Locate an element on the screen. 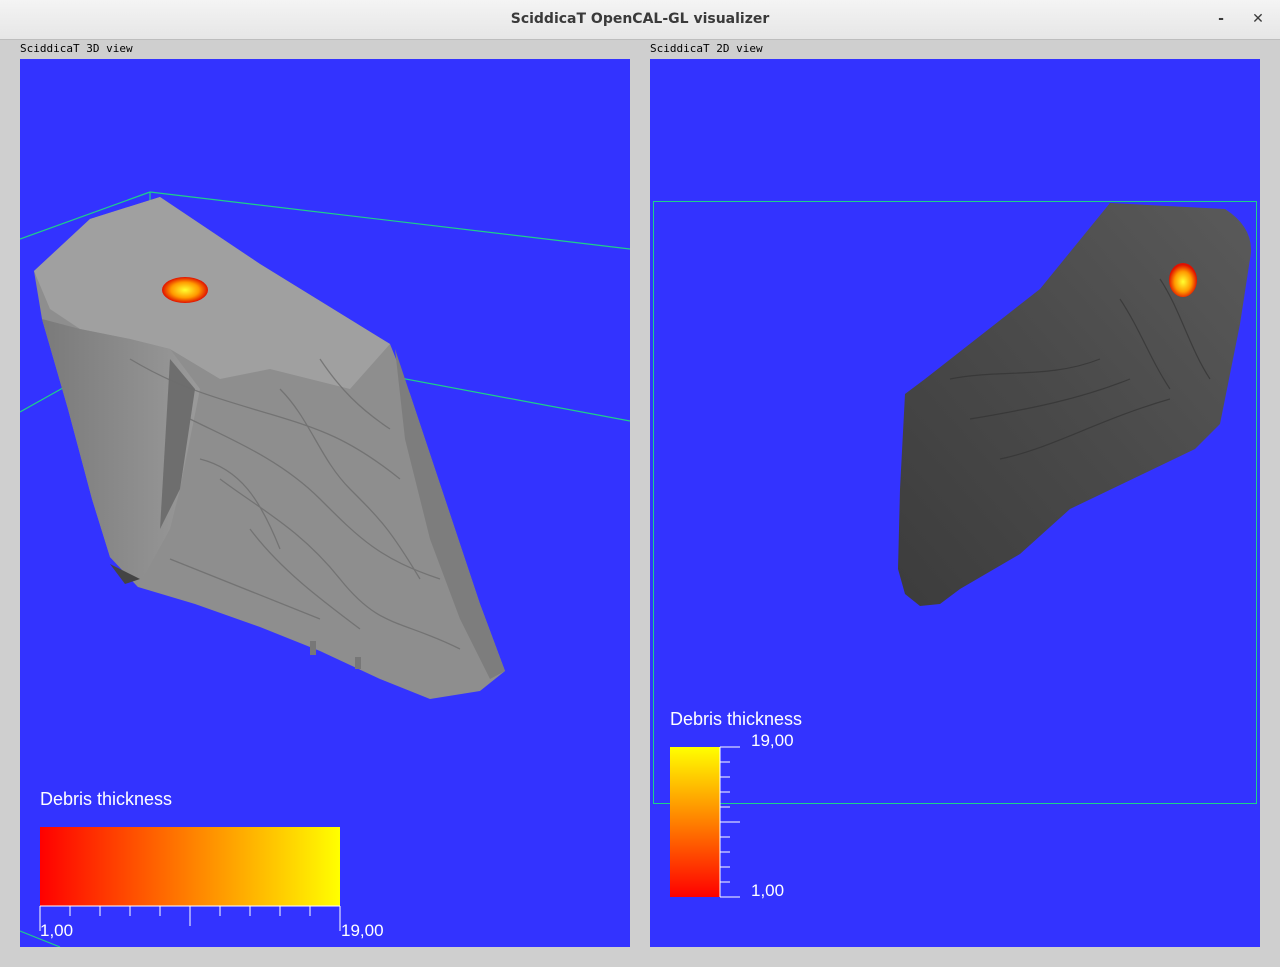  color-scale-bar-2d is located at coordinates (695, 822).